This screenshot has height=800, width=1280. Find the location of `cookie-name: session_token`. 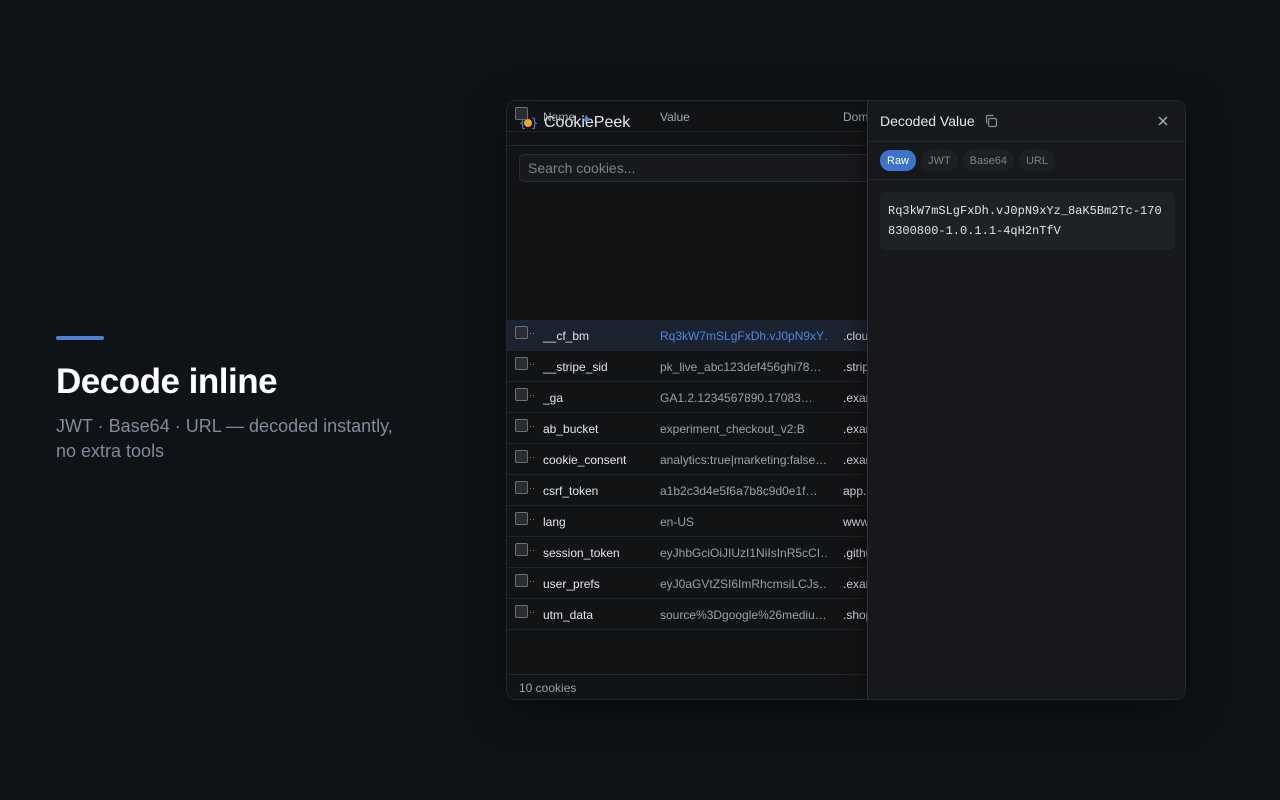

cookie-name: session_token is located at coordinates (581, 553).